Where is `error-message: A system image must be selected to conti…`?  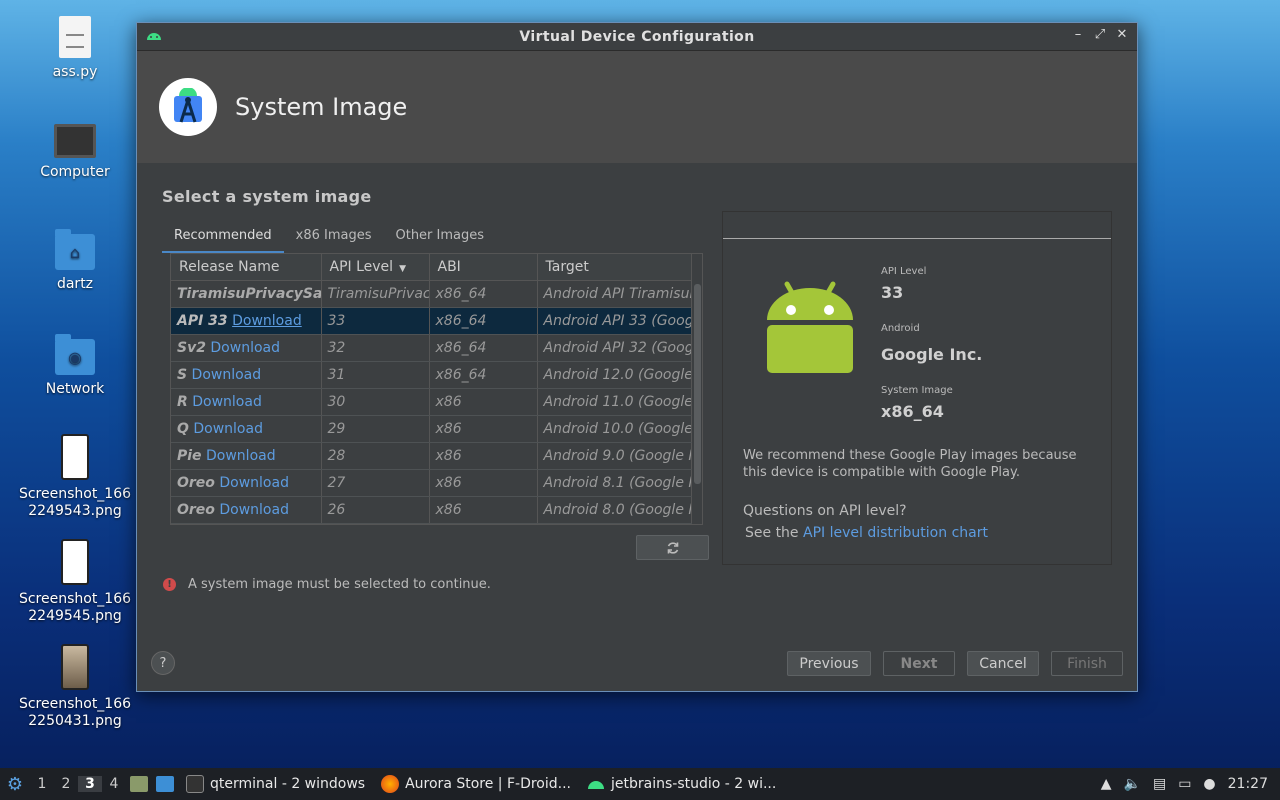
error-message: A system image must be selected to conti… is located at coordinates (339, 584).